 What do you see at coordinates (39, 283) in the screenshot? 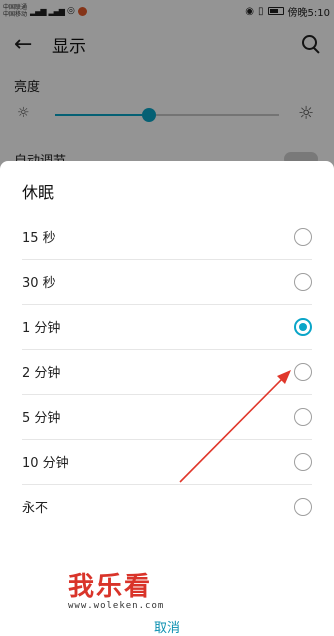
I see `option-label: 30 秒` at bounding box center [39, 283].